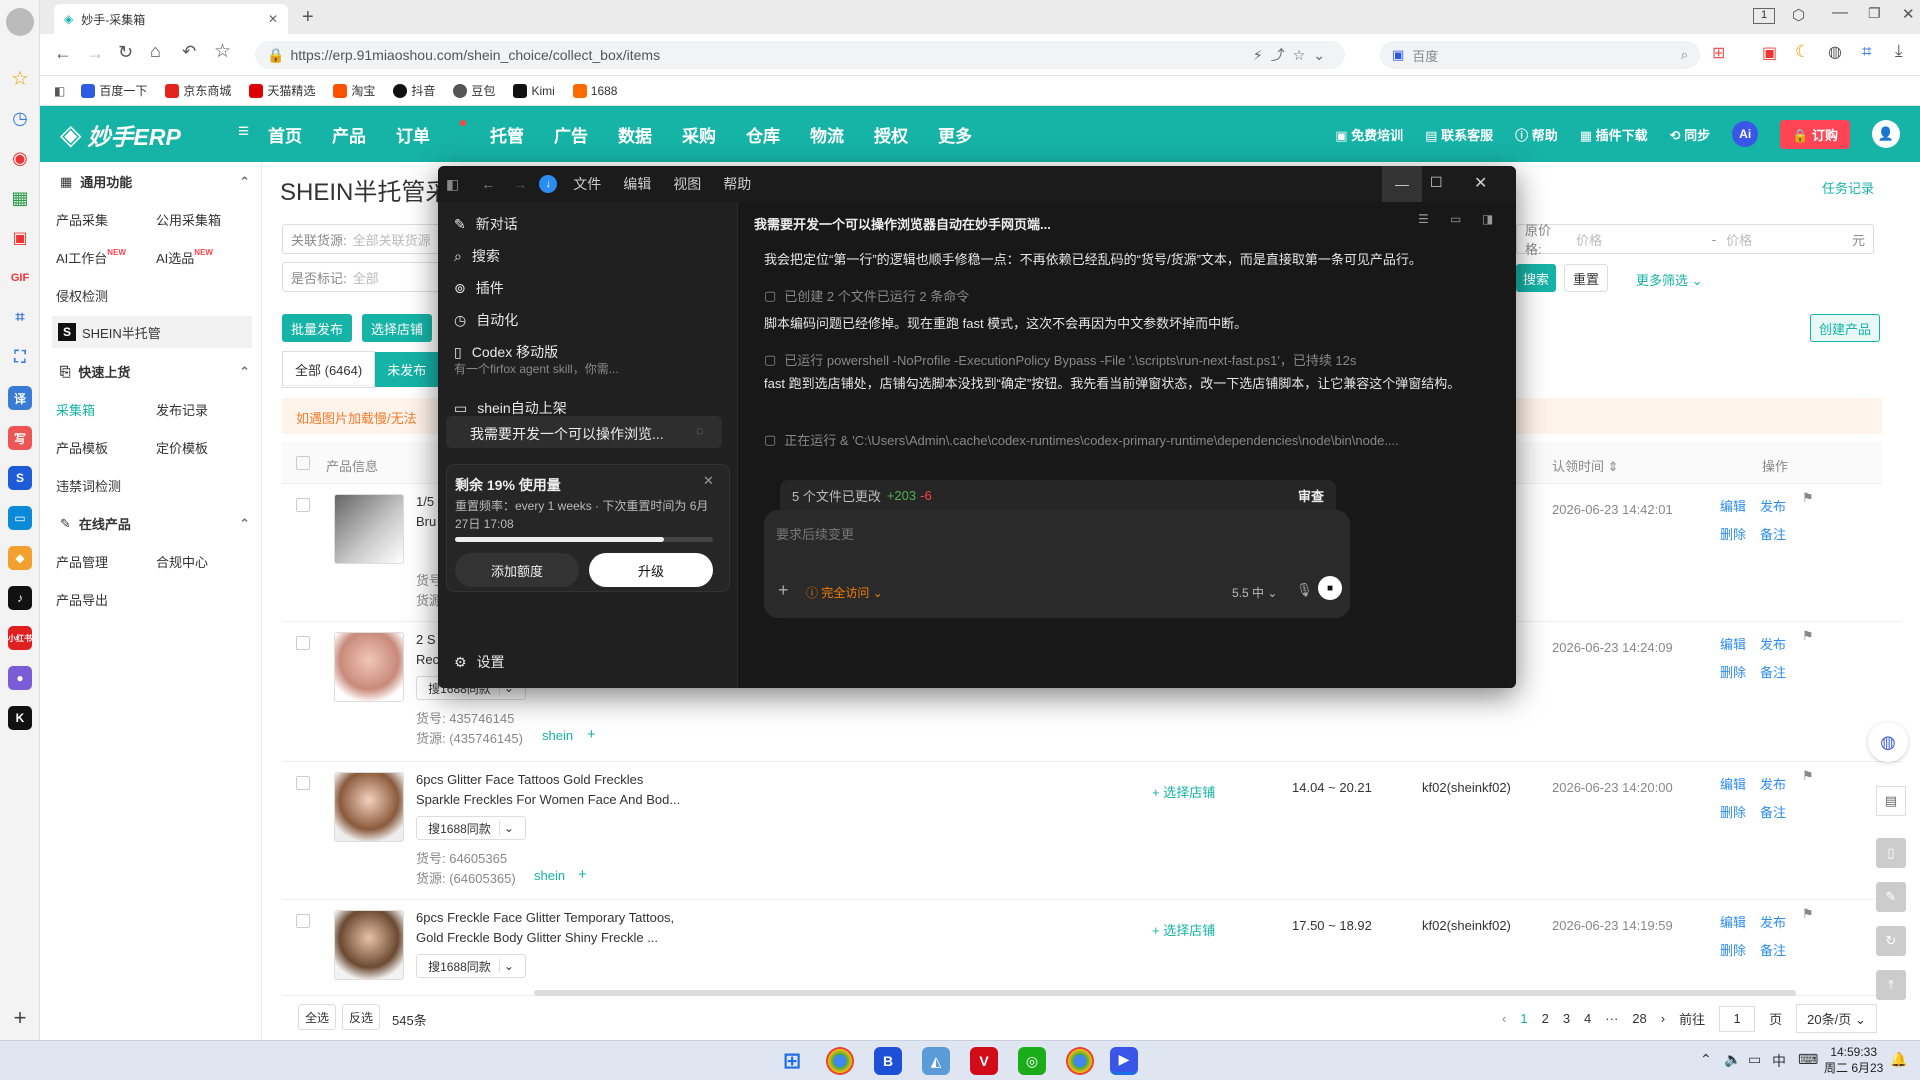  Describe the element at coordinates (1487, 219) in the screenshot. I see `panel-icon: ◨` at that location.